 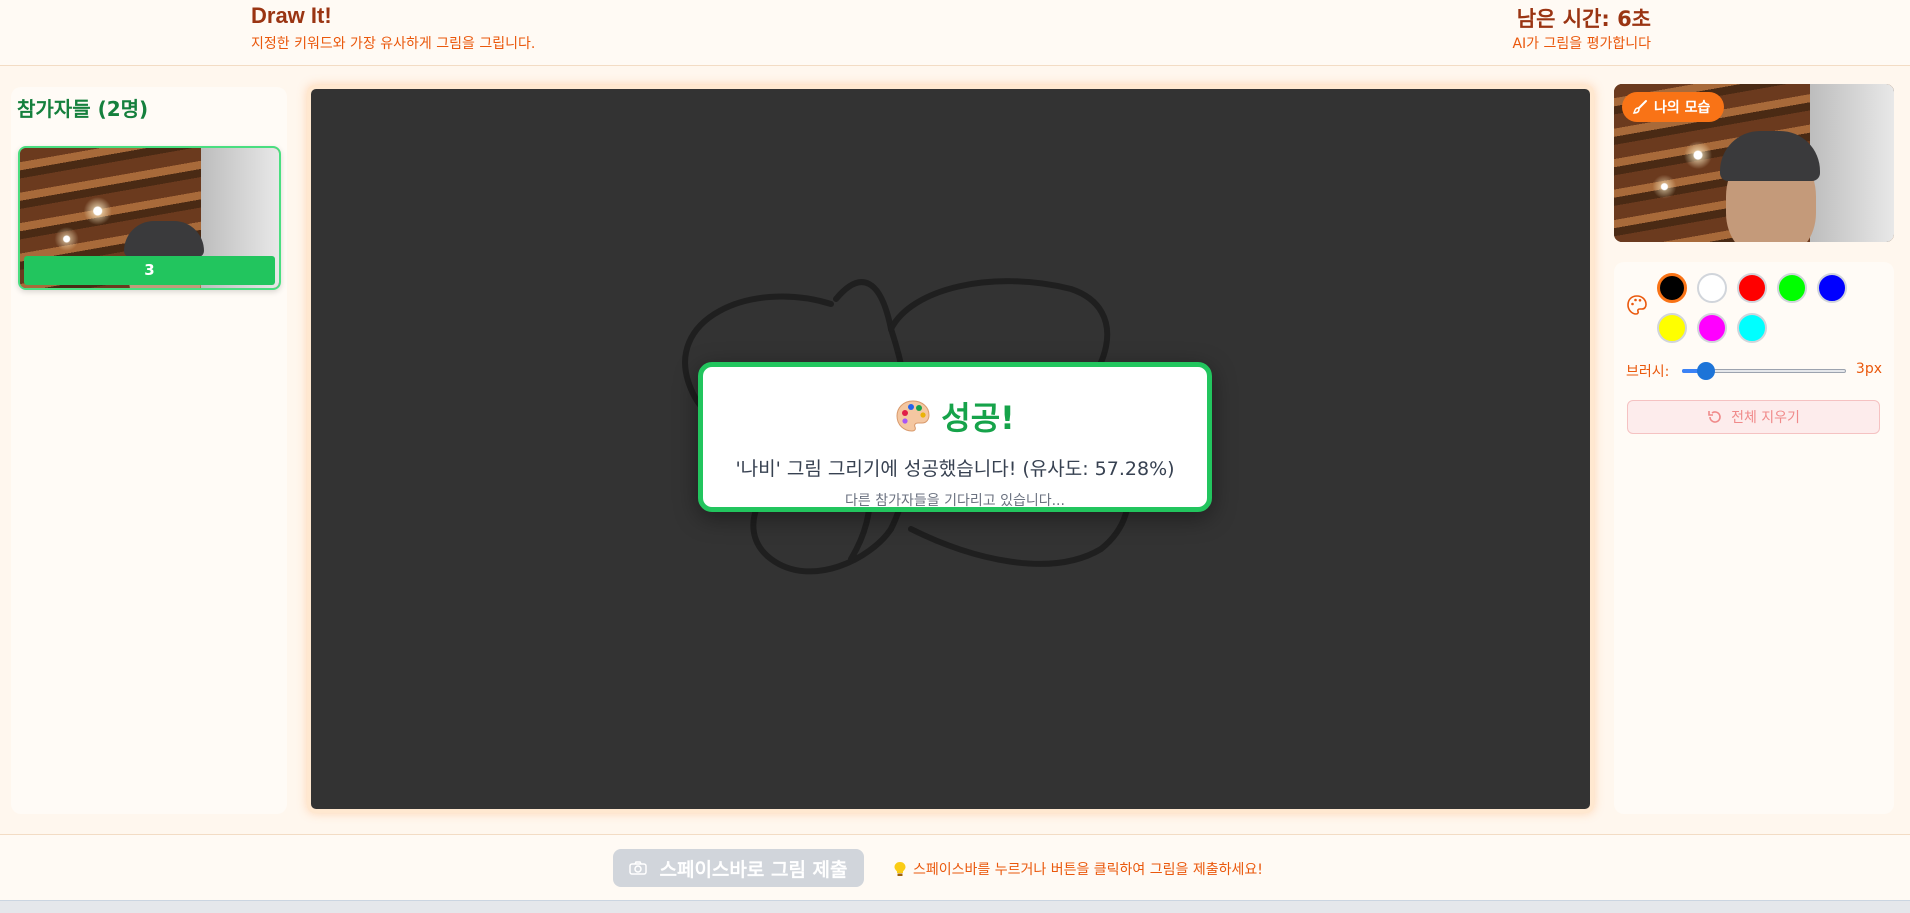 I want to click on modal-message: '나비' 그림 그리기에 성공했습니다! (유사도: 57.28%), so click(x=955, y=469).